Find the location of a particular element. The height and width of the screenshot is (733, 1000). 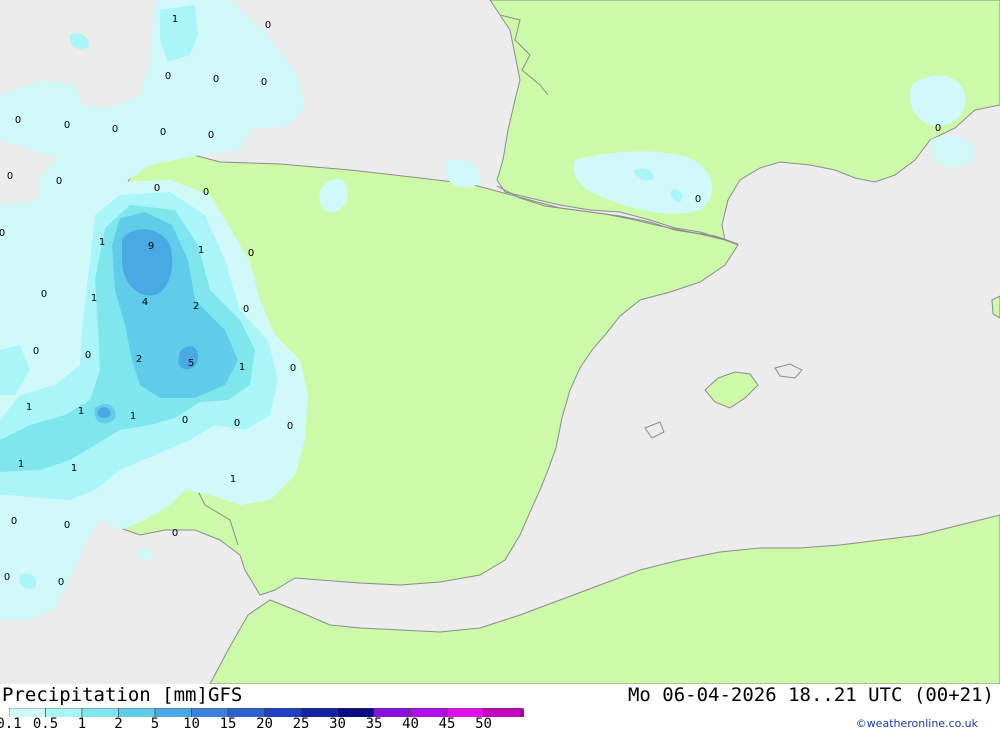

legend-label: 15 is located at coordinates (228, 724).